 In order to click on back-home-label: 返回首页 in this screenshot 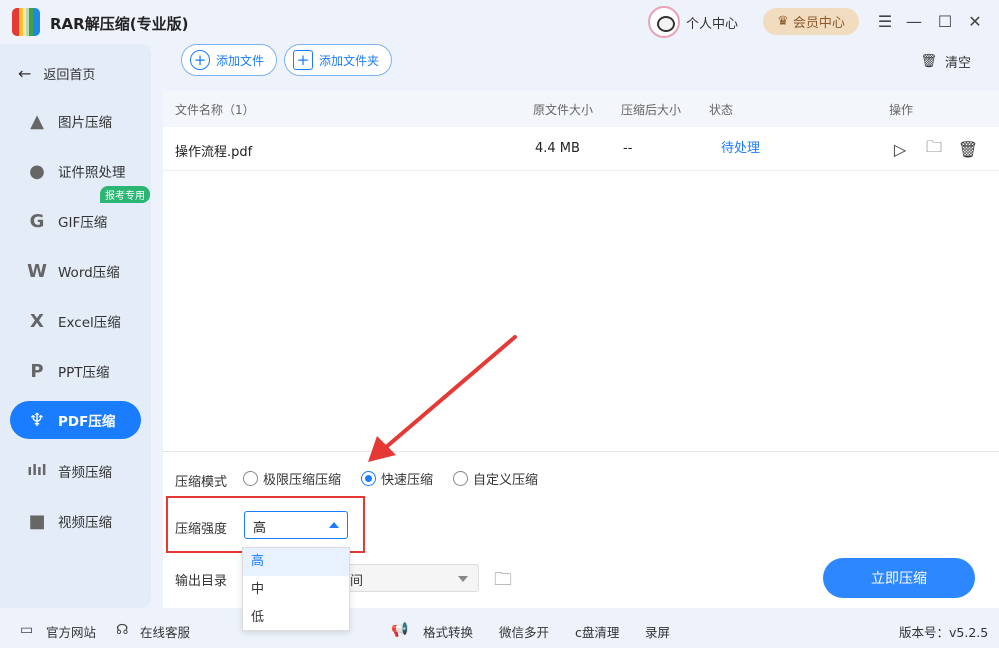, I will do `click(69, 75)`.